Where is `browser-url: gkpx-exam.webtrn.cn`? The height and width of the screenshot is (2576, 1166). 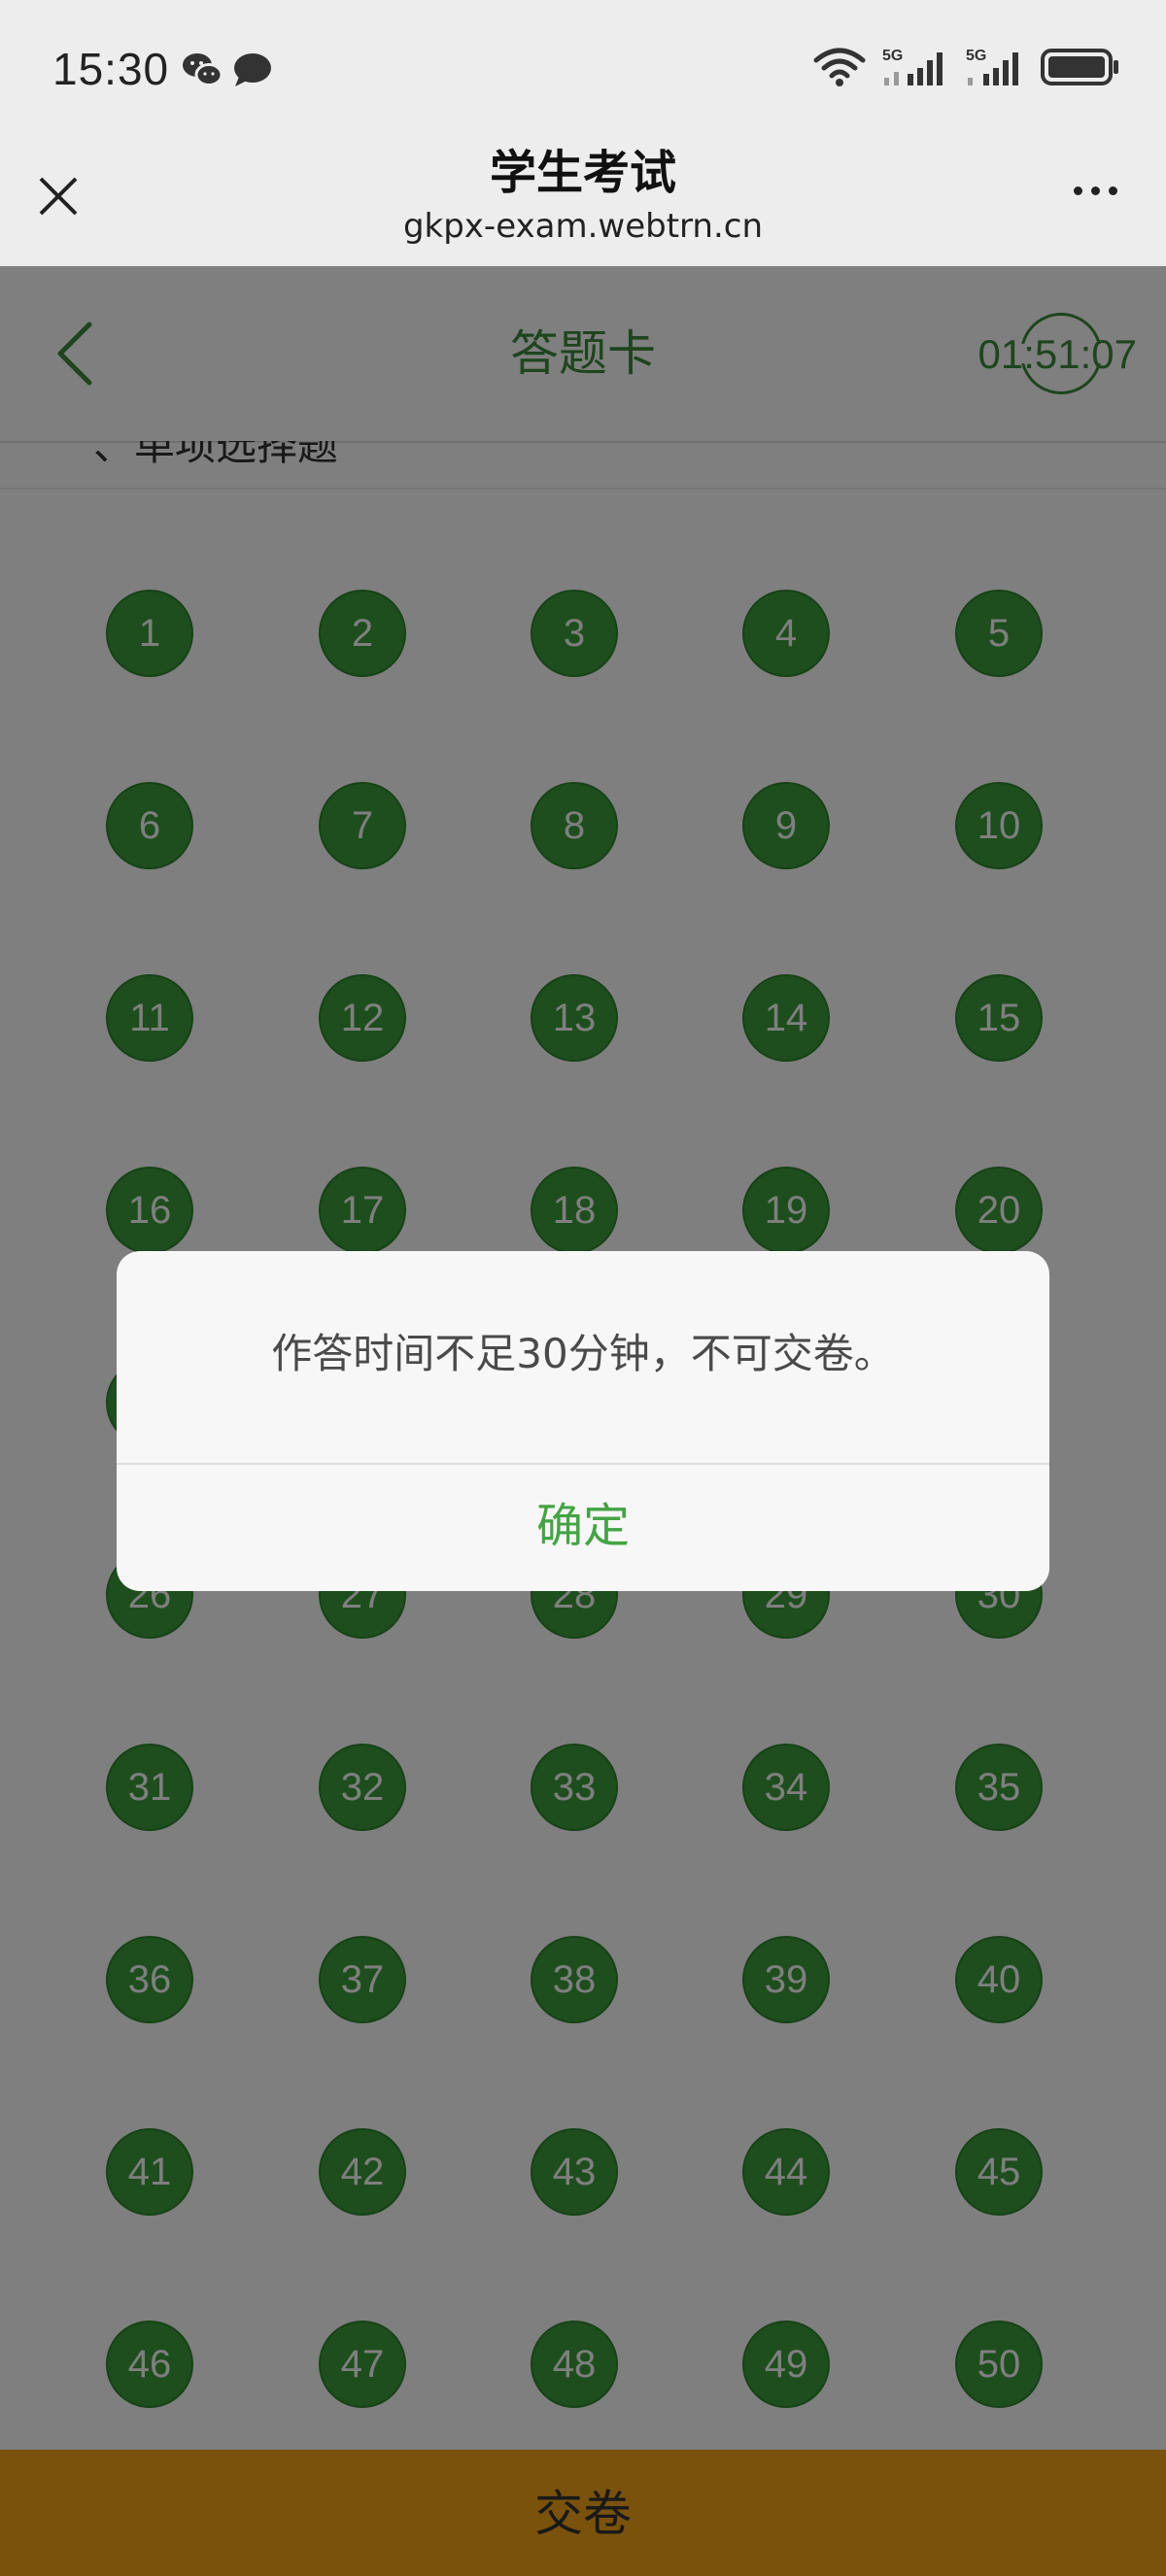
browser-url: gkpx-exam.webtrn.cn is located at coordinates (583, 226).